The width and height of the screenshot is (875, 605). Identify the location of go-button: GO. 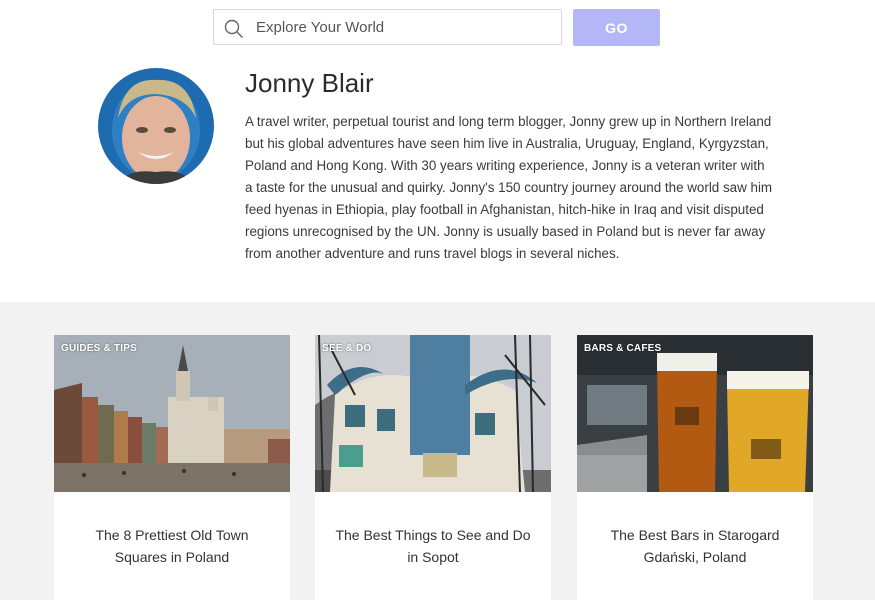
(616, 27).